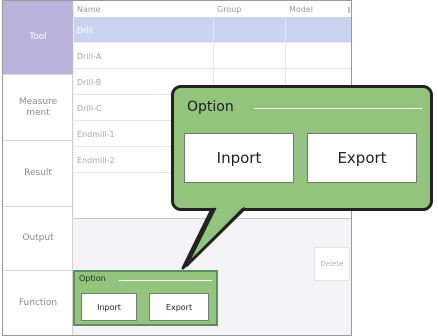  Describe the element at coordinates (332, 264) in the screenshot. I see `delete-button: Delete` at that location.